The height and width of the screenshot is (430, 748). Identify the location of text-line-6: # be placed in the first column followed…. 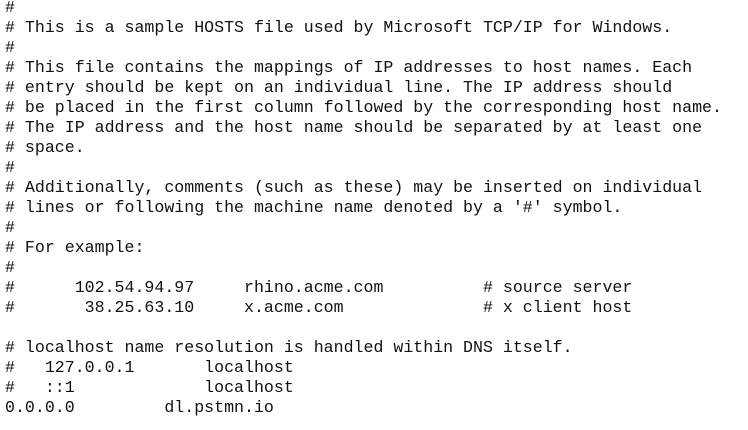
(363, 107).